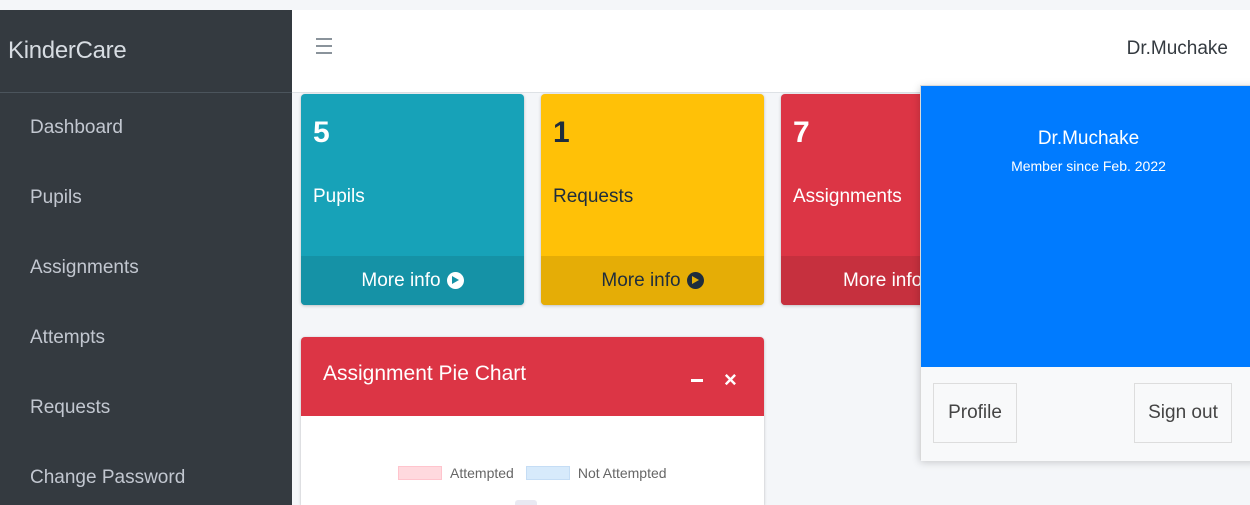  I want to click on hamburger-icon, so click(324, 47).